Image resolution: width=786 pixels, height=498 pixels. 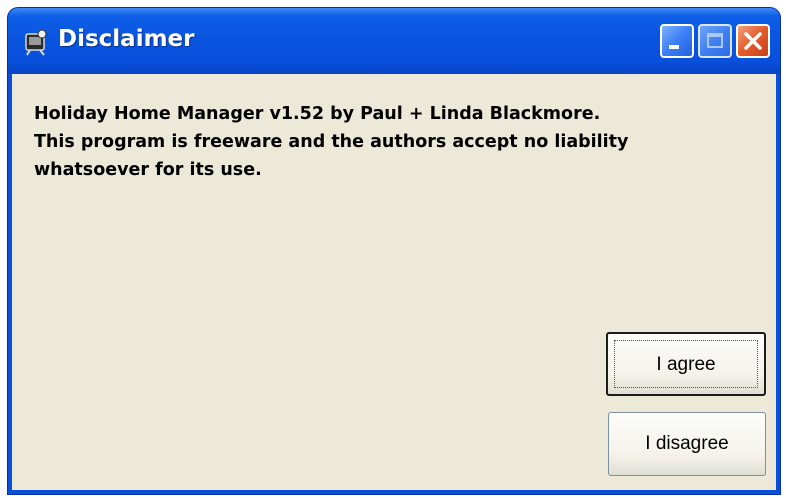 I want to click on agree-button: I agree, so click(x=686, y=364).